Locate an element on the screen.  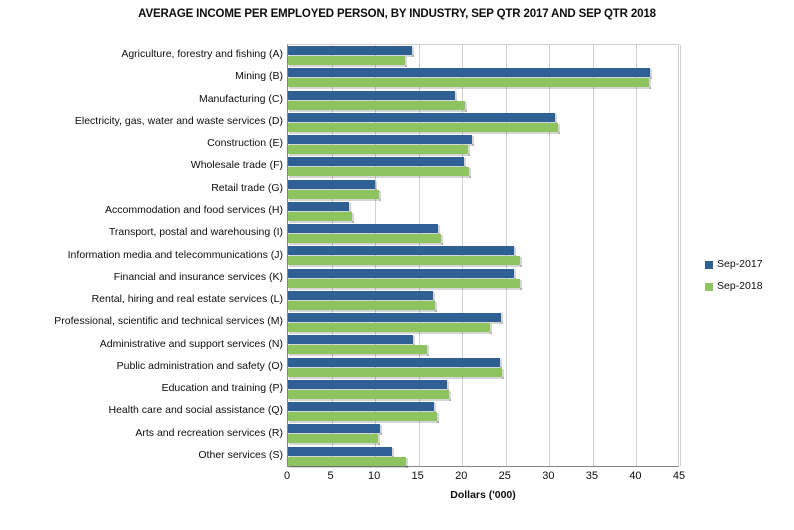
chart-legend: Sep-2017 Sep-2018 is located at coordinates (747, 280).